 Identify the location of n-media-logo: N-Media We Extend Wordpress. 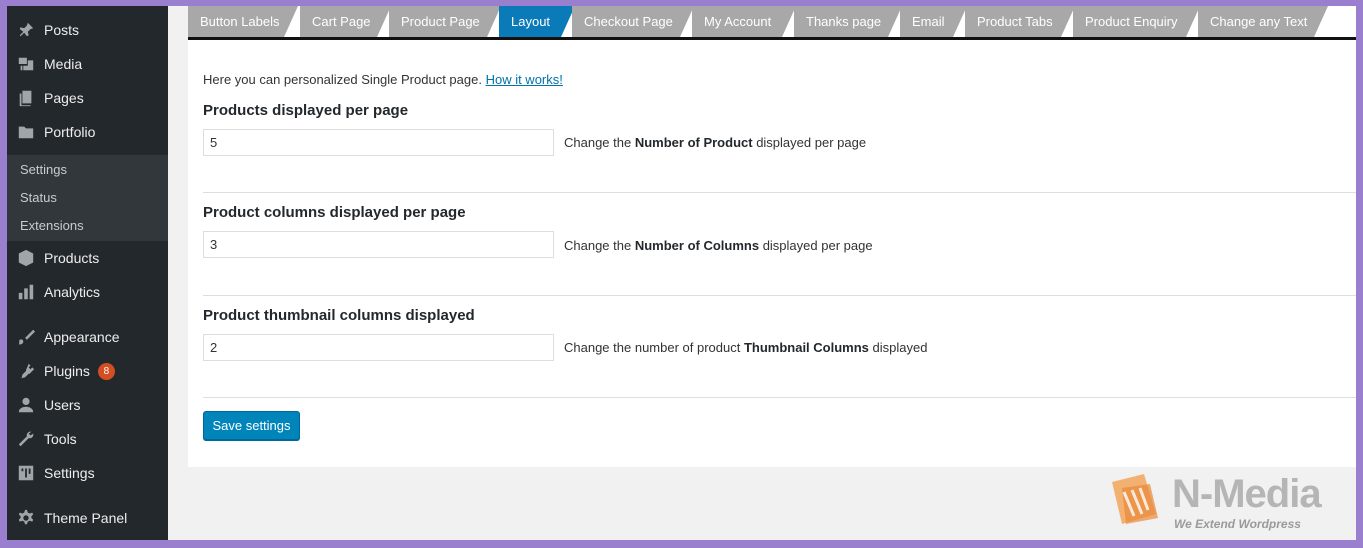
(1224, 503).